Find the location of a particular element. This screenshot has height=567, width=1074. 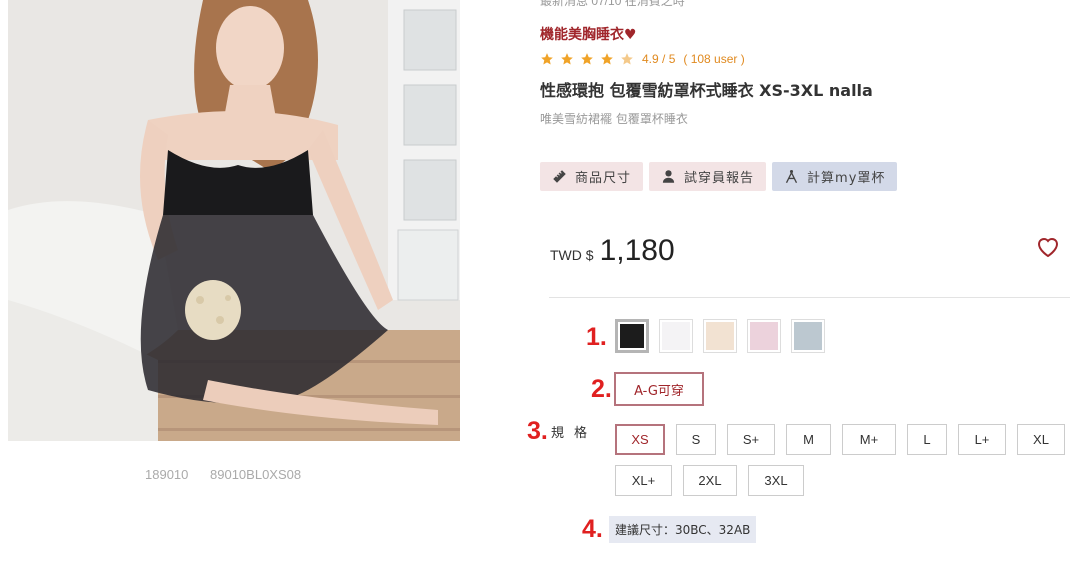

fitting-report-button: 試穿員報告 is located at coordinates (708, 176).